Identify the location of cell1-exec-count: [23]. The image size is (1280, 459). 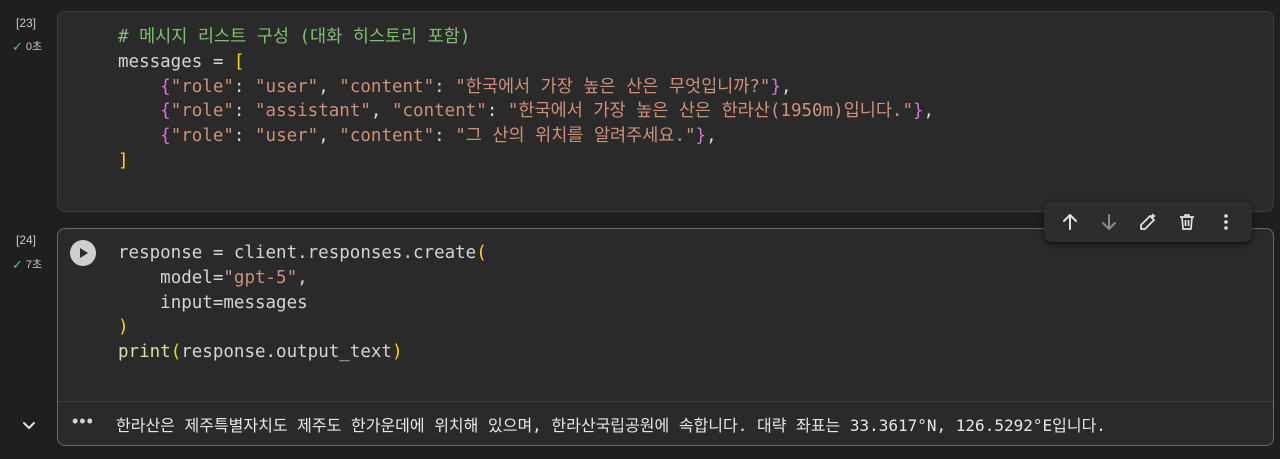
(26, 23).